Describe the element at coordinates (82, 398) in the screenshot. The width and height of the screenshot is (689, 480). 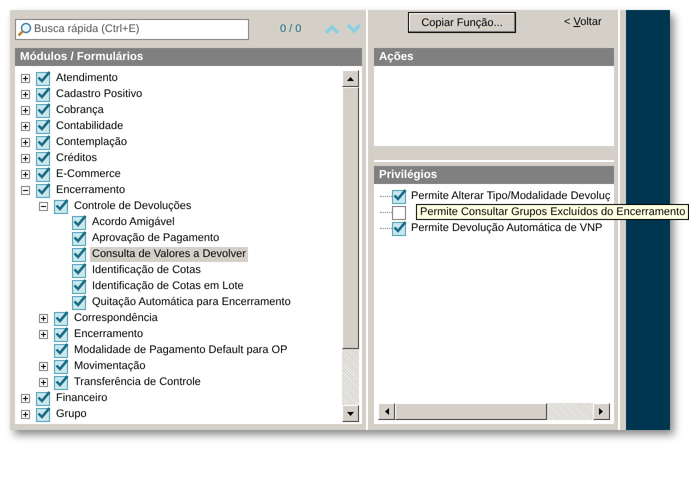
I see `tree-item: Financeiro` at that location.